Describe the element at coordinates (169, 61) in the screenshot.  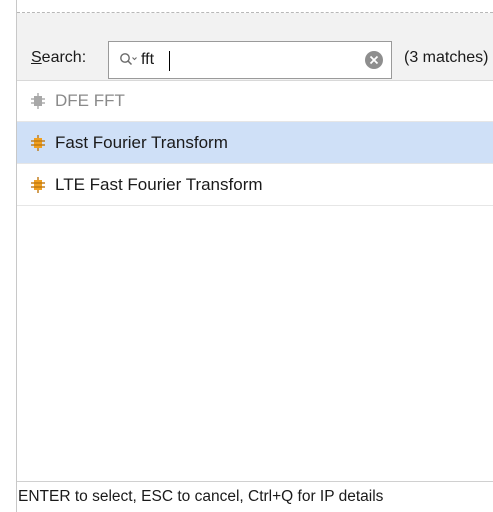
I see `text-caret` at that location.